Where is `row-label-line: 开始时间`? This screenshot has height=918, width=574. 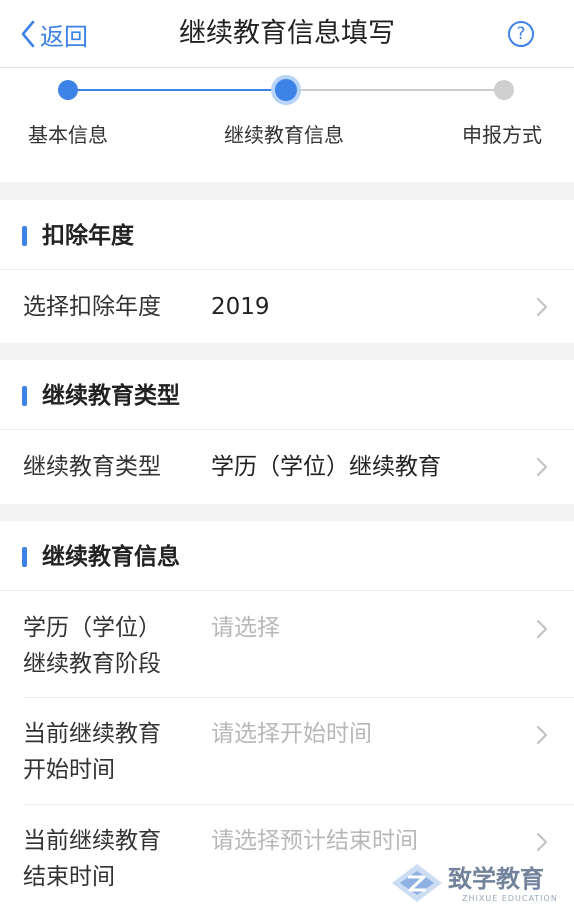
row-label-line: 开始时间 is located at coordinates (69, 770).